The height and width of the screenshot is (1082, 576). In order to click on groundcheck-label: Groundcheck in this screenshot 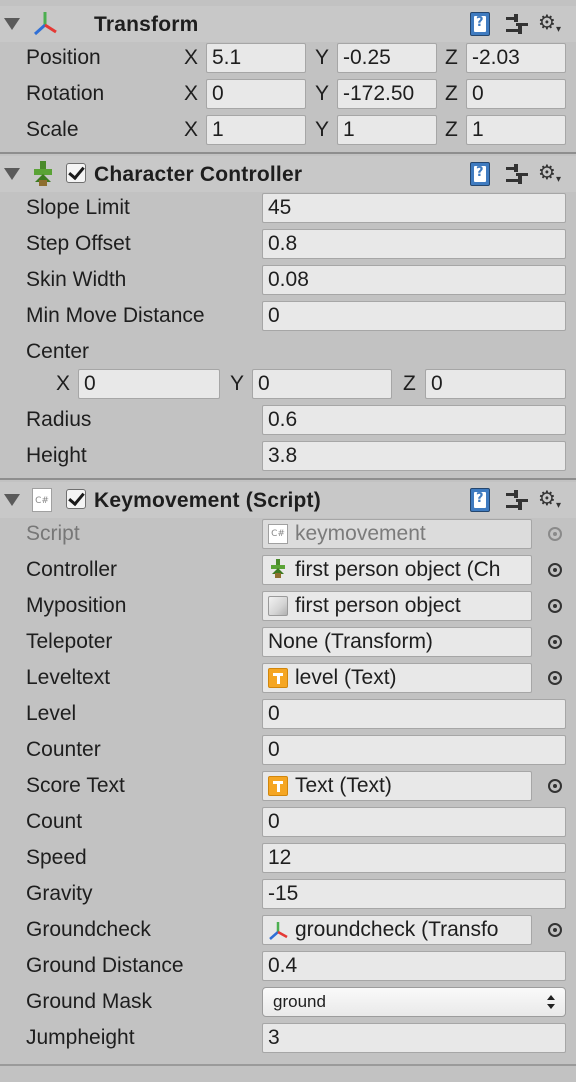, I will do `click(88, 929)`.